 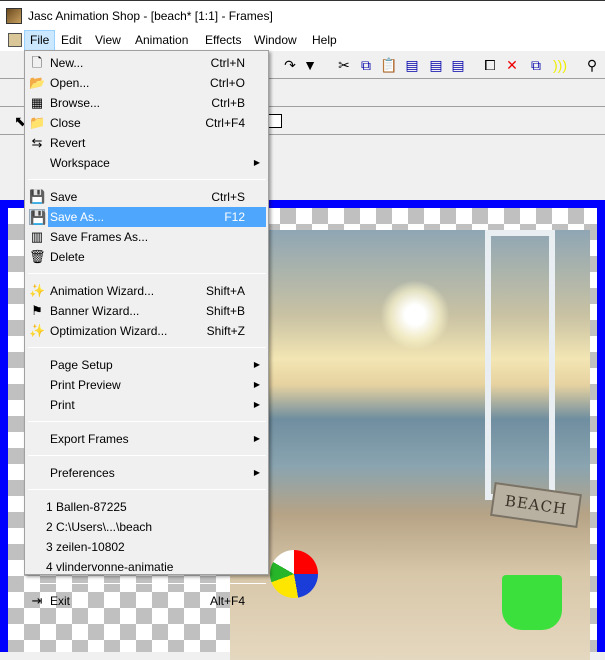 What do you see at coordinates (161, 40) in the screenshot?
I see `menu-animation: Animation` at bounding box center [161, 40].